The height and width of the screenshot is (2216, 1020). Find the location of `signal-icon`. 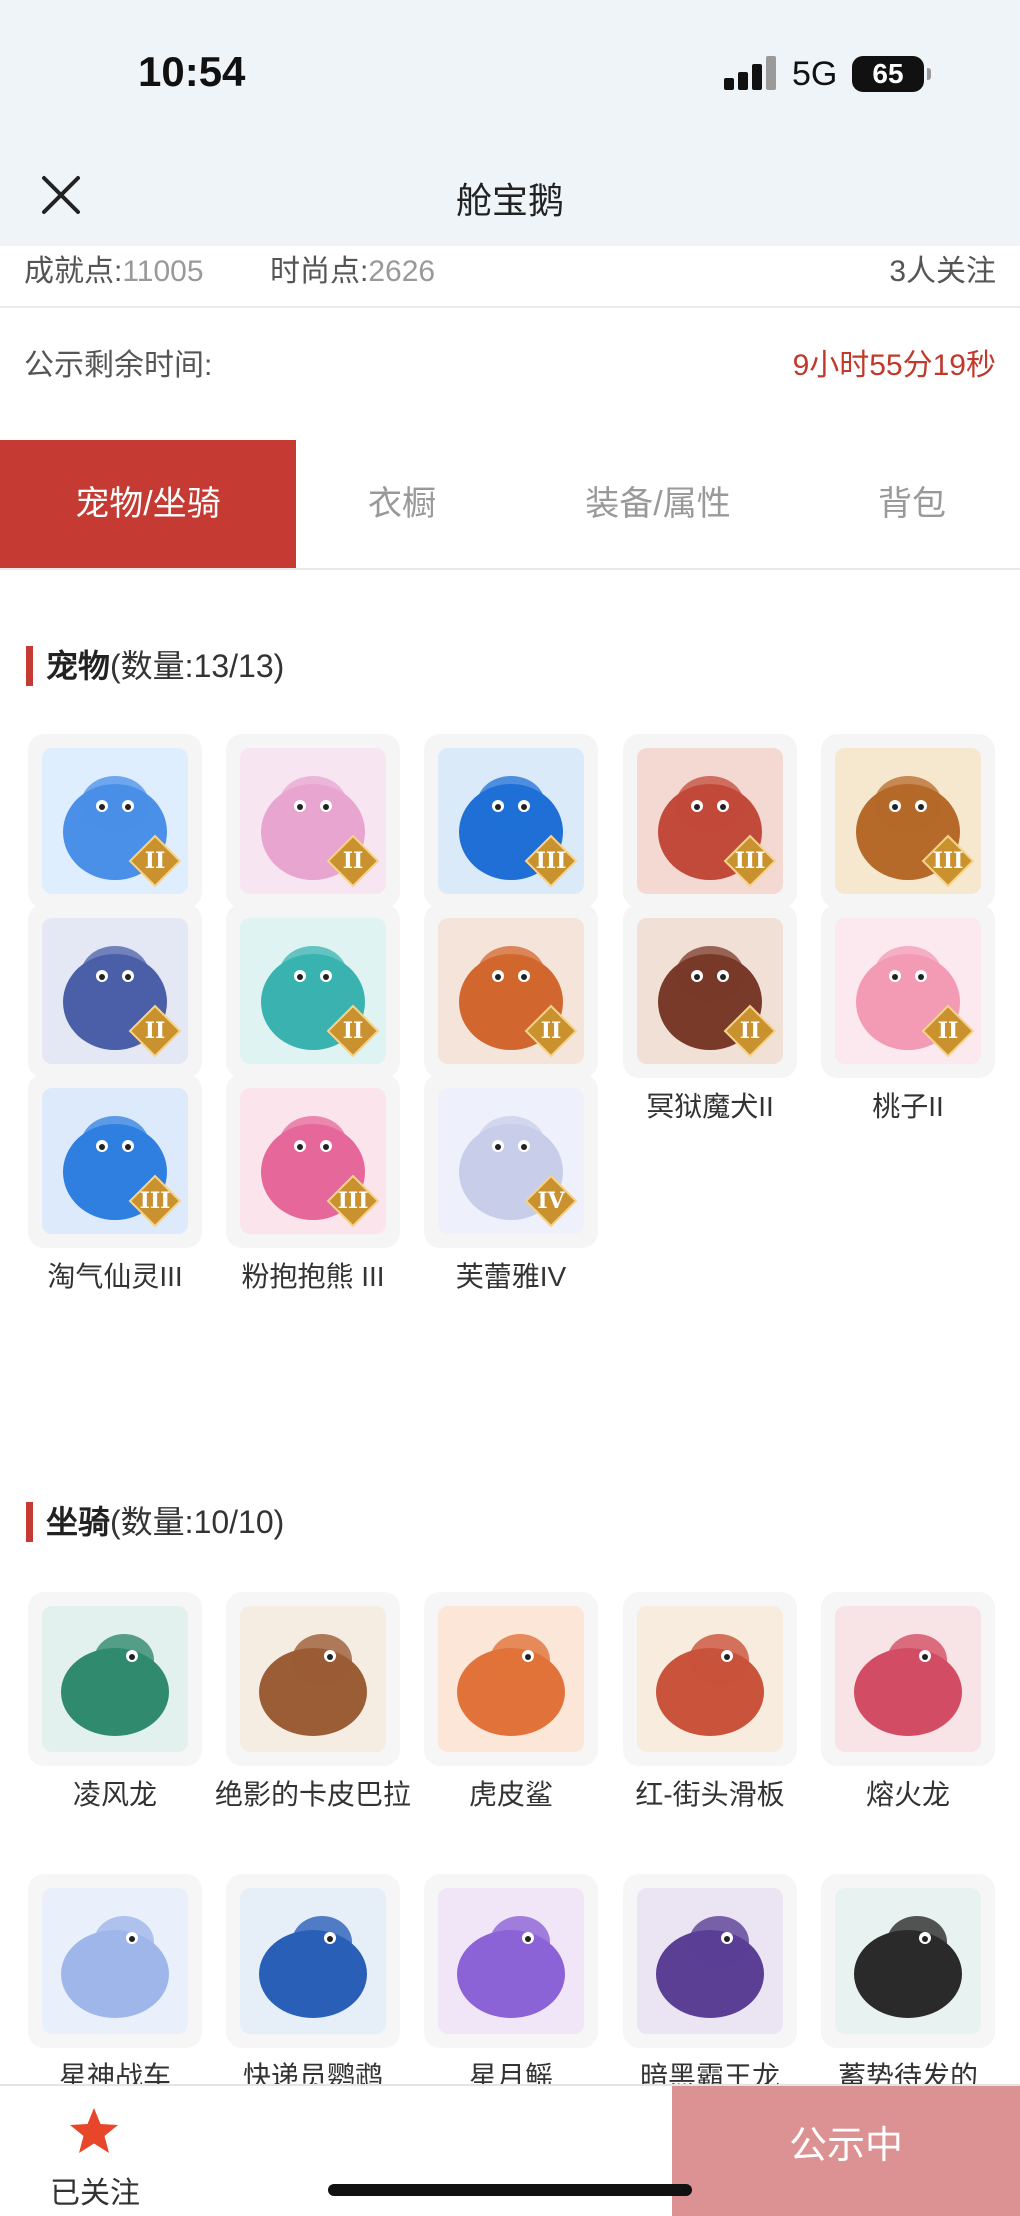

signal-icon is located at coordinates (752, 73).